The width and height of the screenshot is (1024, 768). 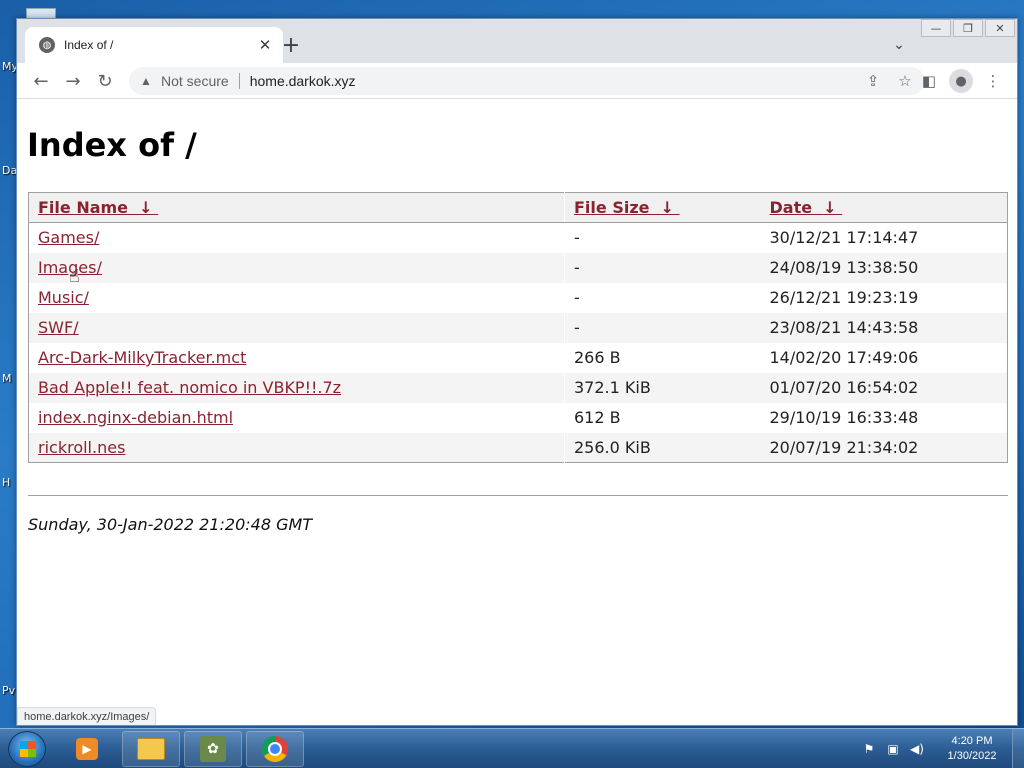 I want to click on server-timestamp: Sunday, 30-Jan-2022 21:20:48 GMT, so click(x=170, y=524).